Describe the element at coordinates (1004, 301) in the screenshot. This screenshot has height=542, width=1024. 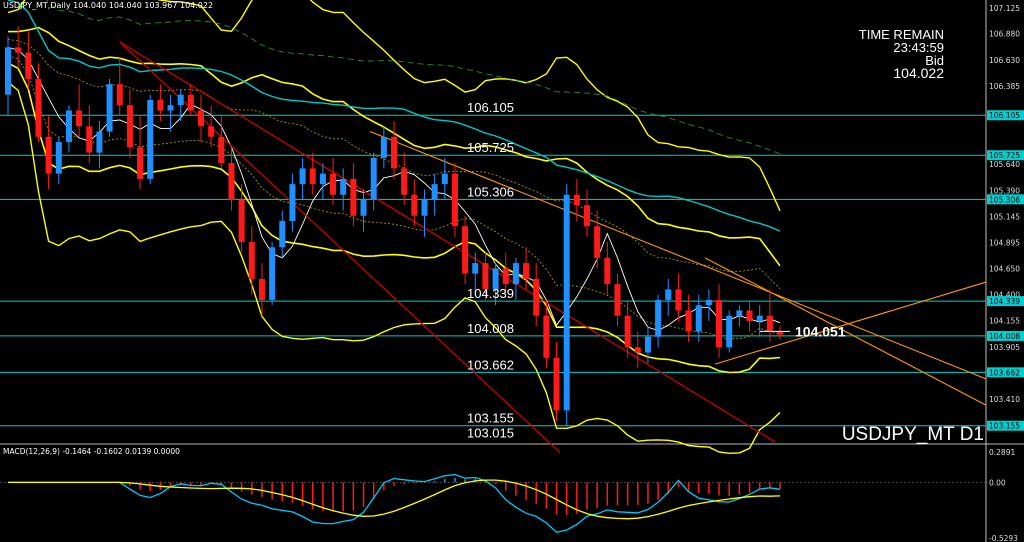
I see `y-tick-label: 104.339` at that location.